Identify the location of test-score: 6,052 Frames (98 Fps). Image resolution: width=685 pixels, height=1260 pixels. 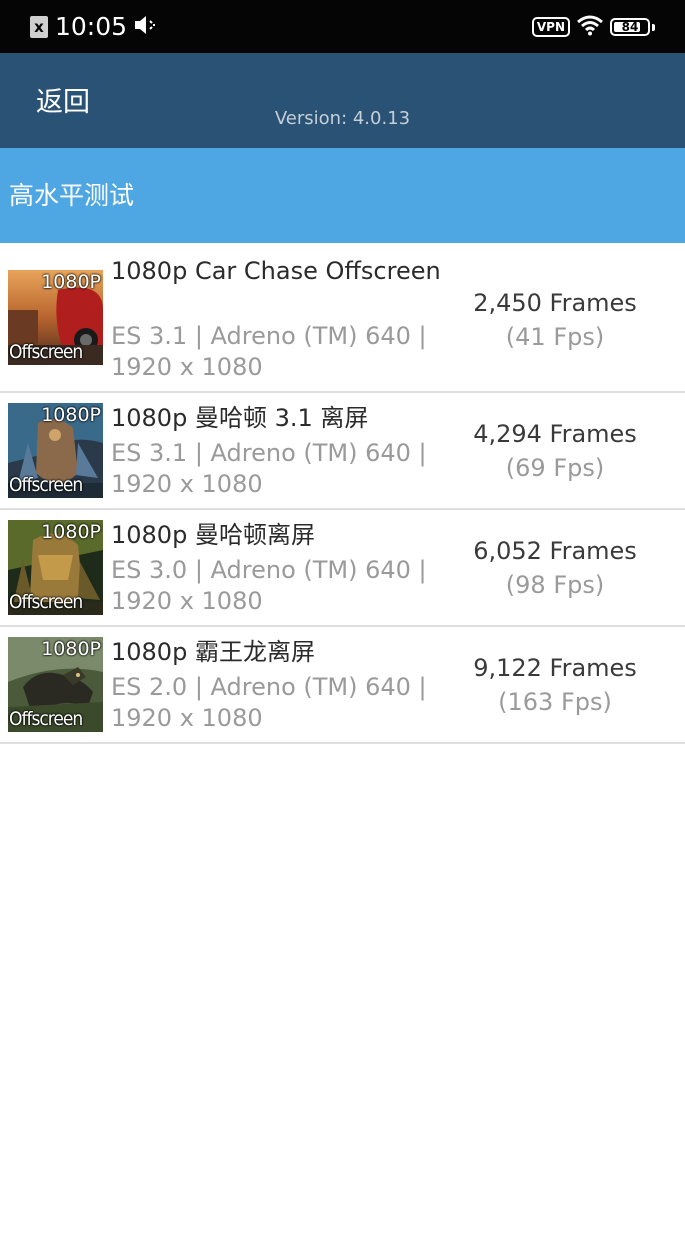
(555, 568).